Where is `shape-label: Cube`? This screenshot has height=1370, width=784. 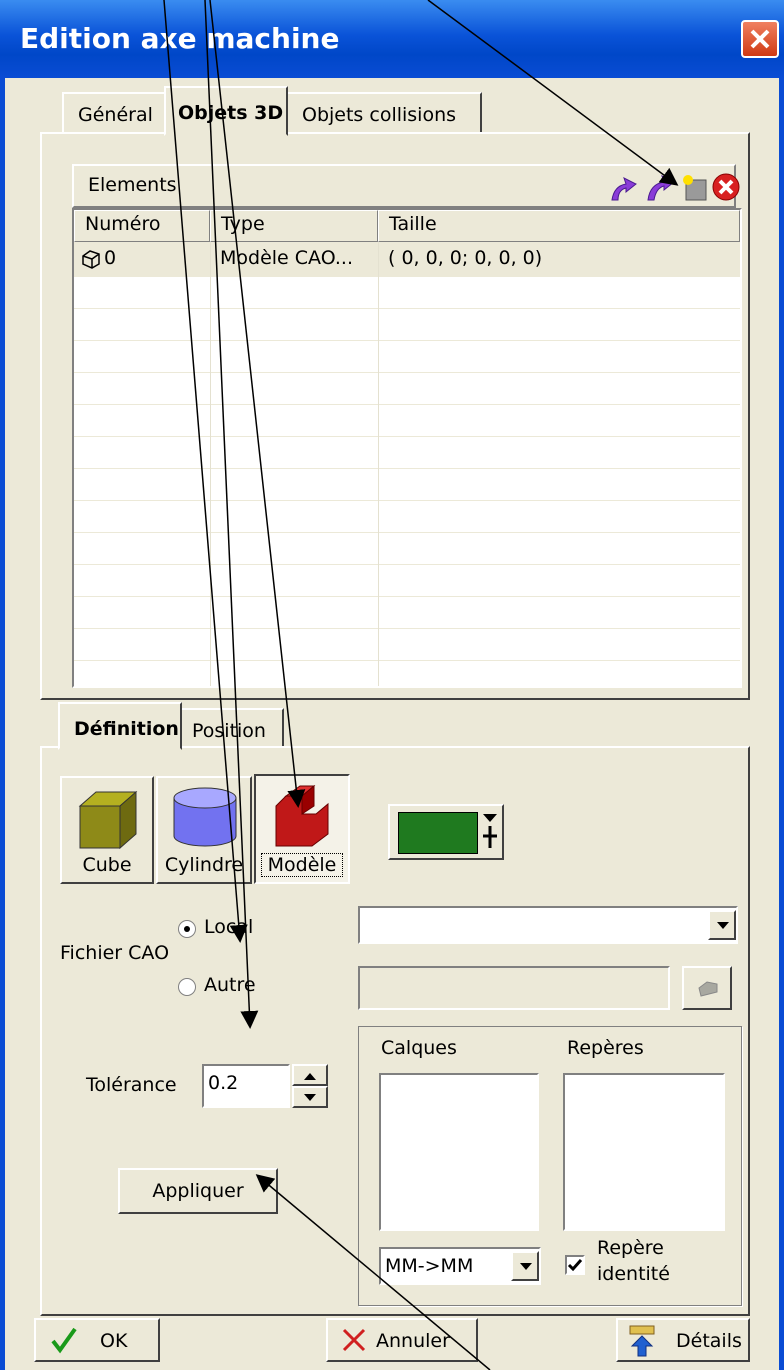 shape-label: Cube is located at coordinates (107, 865).